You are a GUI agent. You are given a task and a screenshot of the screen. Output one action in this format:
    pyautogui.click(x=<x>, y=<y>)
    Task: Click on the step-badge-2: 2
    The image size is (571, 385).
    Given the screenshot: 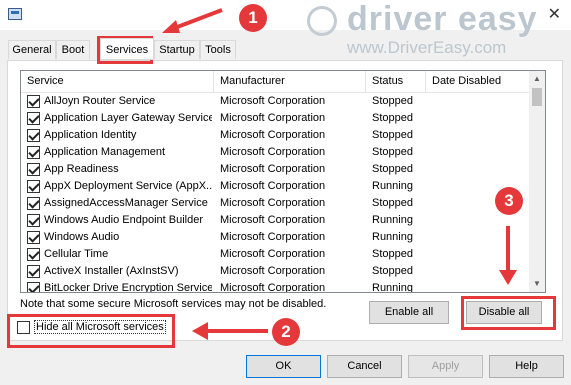 What is the action you would take?
    pyautogui.click(x=286, y=332)
    